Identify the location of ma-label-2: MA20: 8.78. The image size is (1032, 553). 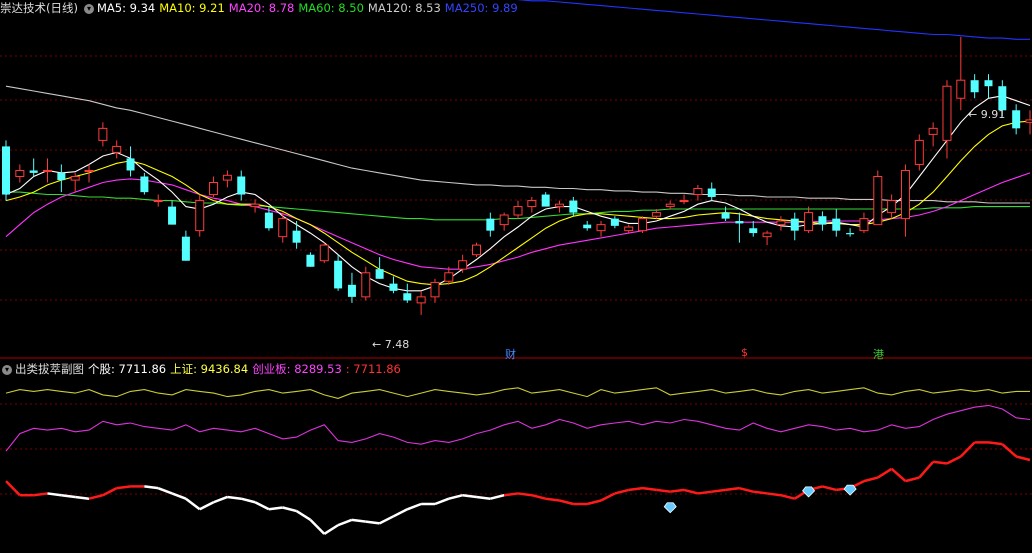
(261, 8).